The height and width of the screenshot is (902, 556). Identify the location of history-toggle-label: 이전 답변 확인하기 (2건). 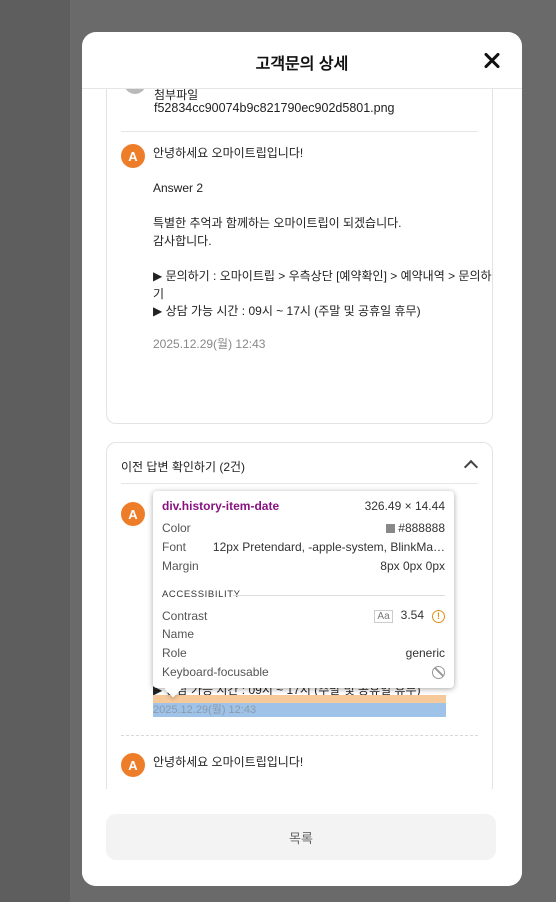
(183, 466).